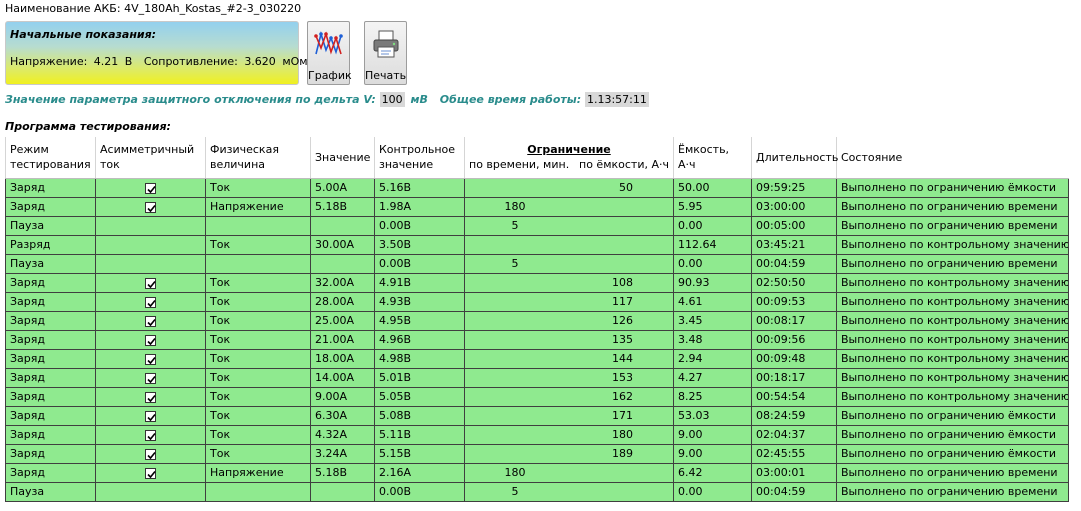 This screenshot has width=1081, height=511. What do you see at coordinates (569, 491) in the screenshot?
I see `cell-limit: 5` at bounding box center [569, 491].